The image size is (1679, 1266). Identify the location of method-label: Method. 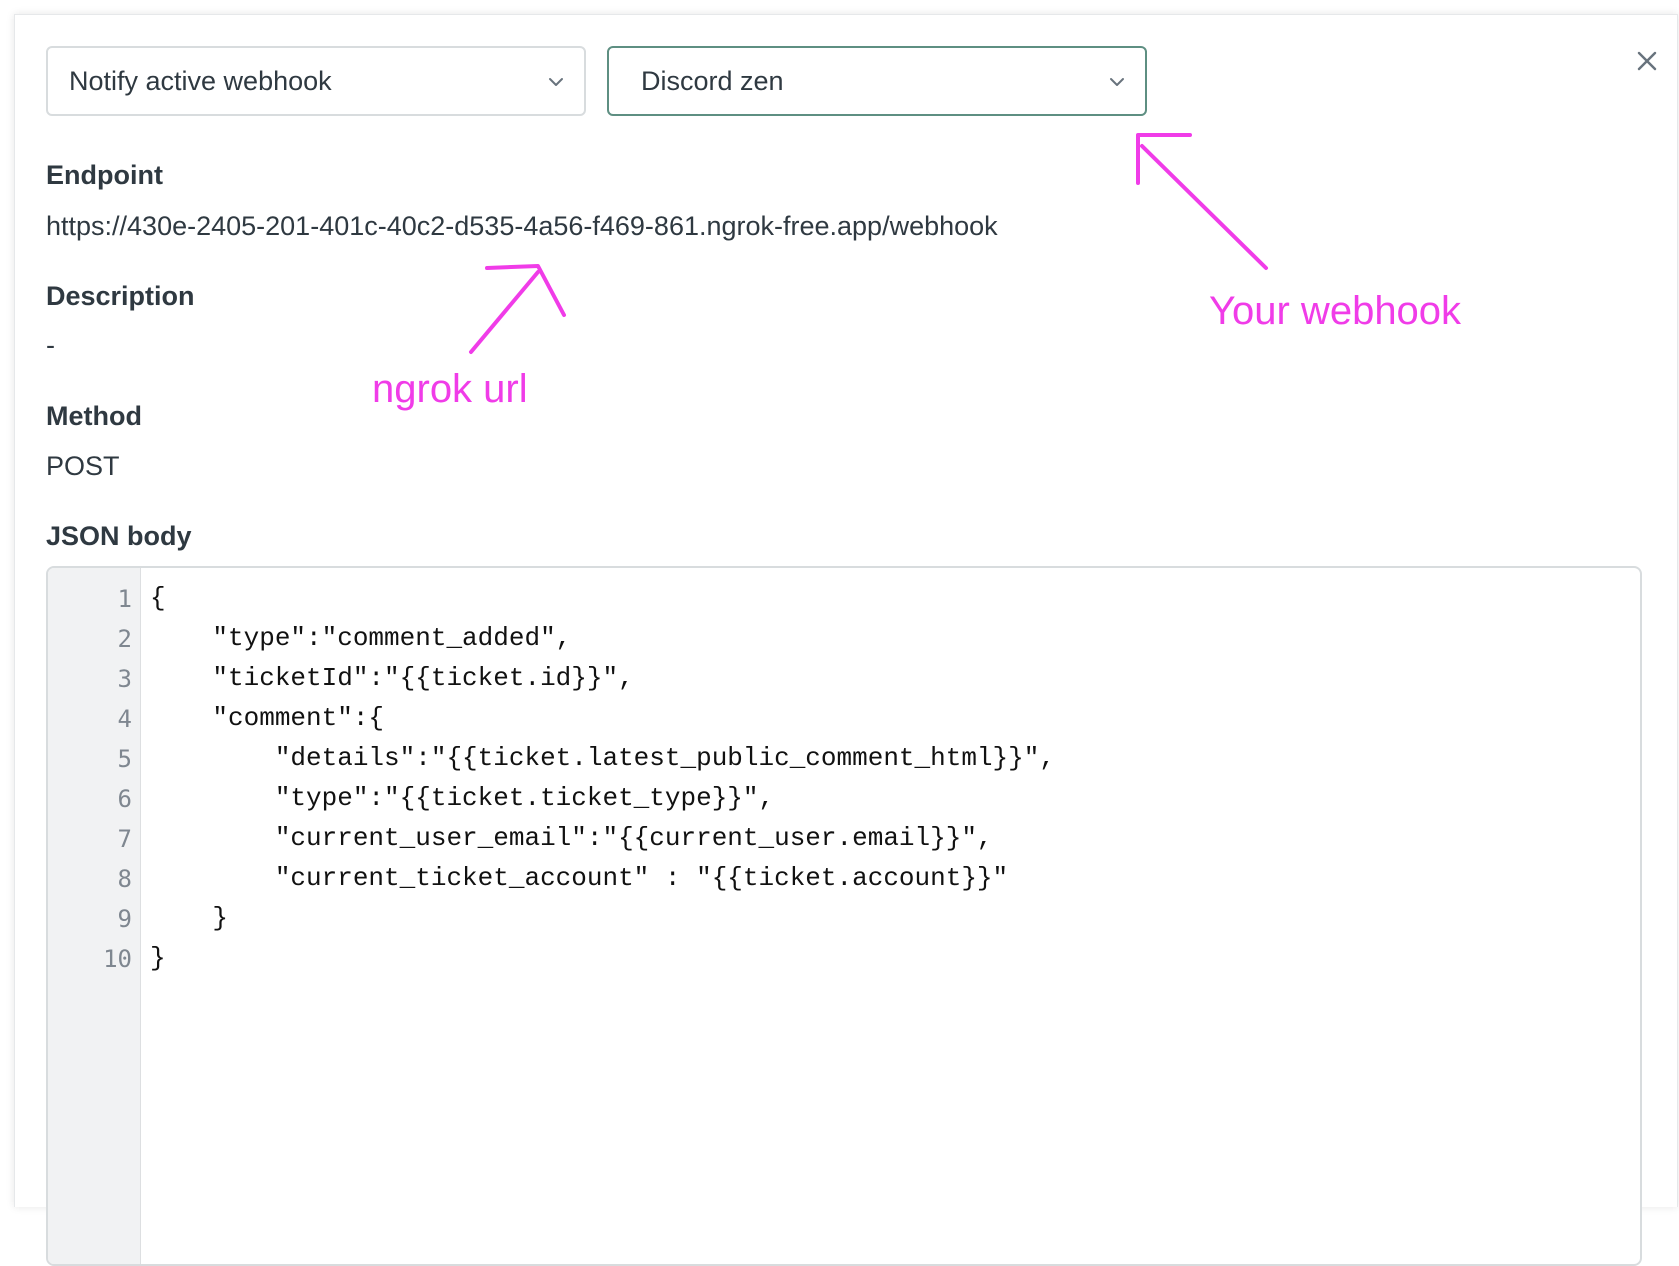
(94, 416).